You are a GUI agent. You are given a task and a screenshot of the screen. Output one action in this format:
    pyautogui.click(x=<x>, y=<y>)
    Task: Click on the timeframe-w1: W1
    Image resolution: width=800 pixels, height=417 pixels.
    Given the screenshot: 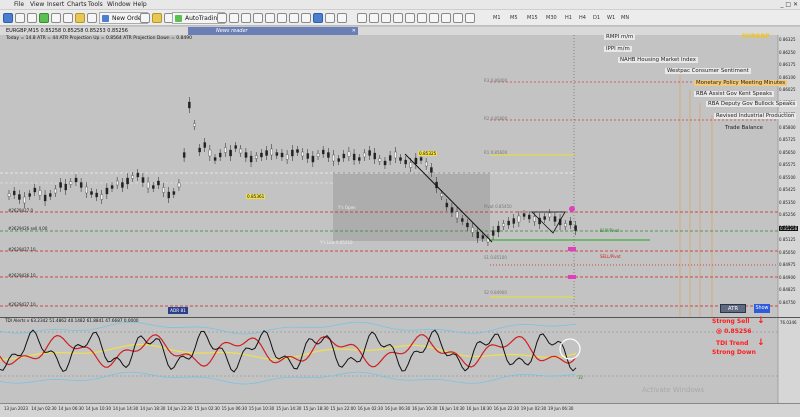 What is the action you would take?
    pyautogui.click(x=611, y=18)
    